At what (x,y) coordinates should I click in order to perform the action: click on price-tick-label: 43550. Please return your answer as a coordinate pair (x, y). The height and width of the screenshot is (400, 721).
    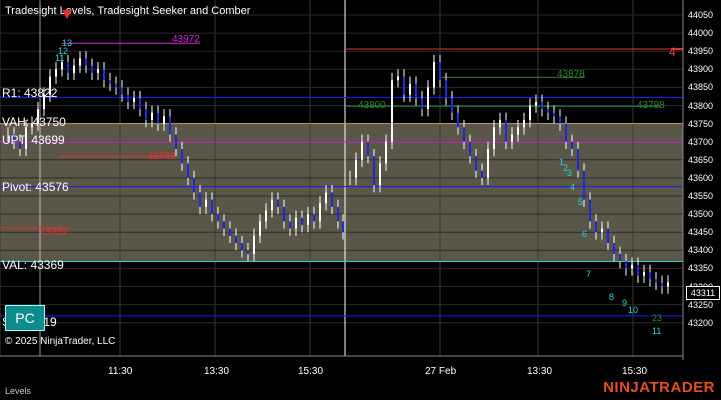
    Looking at the image, I should click on (701, 196).